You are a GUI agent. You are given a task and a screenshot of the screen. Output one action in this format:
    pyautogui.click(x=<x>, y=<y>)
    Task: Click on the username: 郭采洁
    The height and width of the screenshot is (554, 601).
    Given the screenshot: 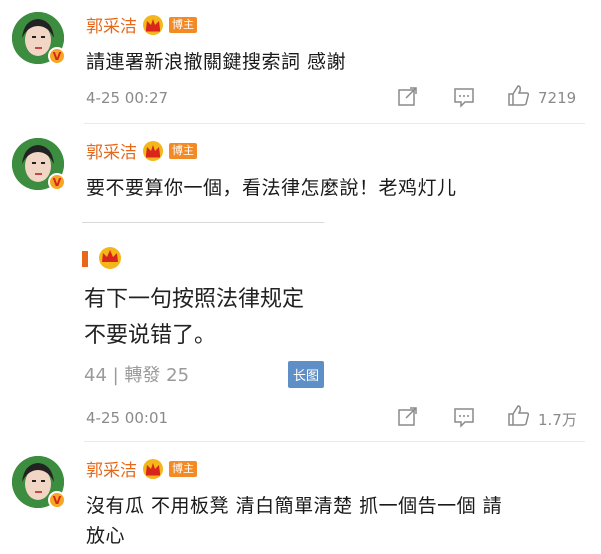 What is the action you would take?
    pyautogui.click(x=111, y=468)
    